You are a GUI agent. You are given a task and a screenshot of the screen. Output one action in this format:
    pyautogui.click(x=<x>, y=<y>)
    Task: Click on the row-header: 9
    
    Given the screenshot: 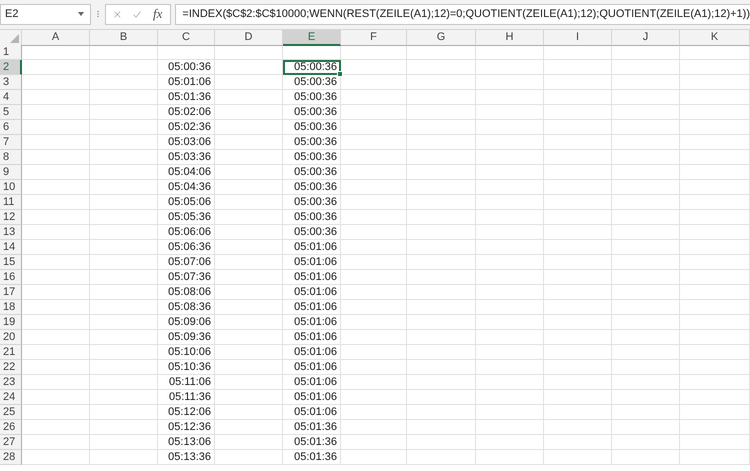 What is the action you would take?
    pyautogui.click(x=11, y=172)
    